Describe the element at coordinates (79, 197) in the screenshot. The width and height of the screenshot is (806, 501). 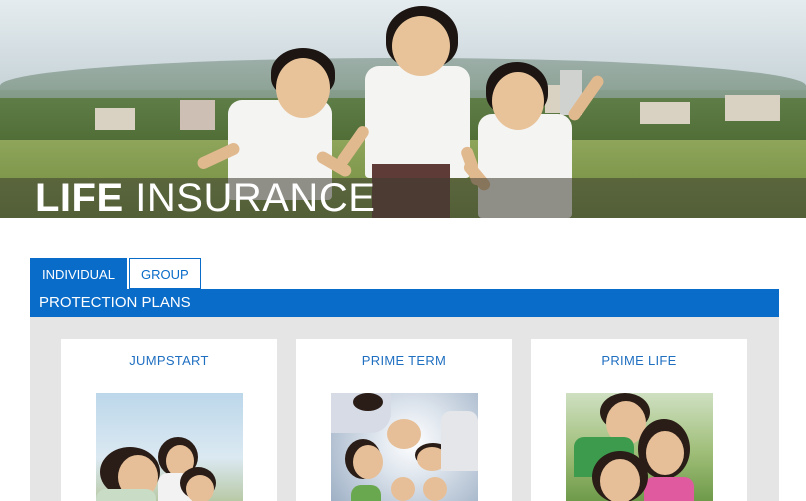
I see `page-title-bold: LIFE` at that location.